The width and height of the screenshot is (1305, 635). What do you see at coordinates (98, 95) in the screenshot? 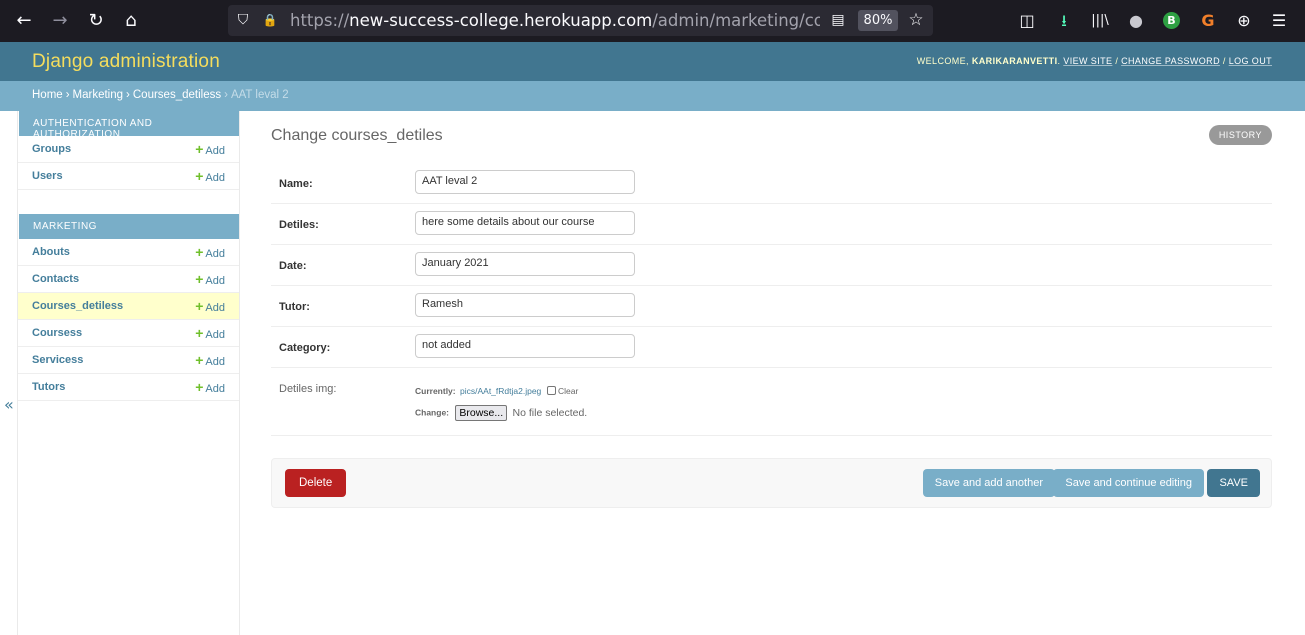
I see `breadcrumb-app: Marketing` at bounding box center [98, 95].